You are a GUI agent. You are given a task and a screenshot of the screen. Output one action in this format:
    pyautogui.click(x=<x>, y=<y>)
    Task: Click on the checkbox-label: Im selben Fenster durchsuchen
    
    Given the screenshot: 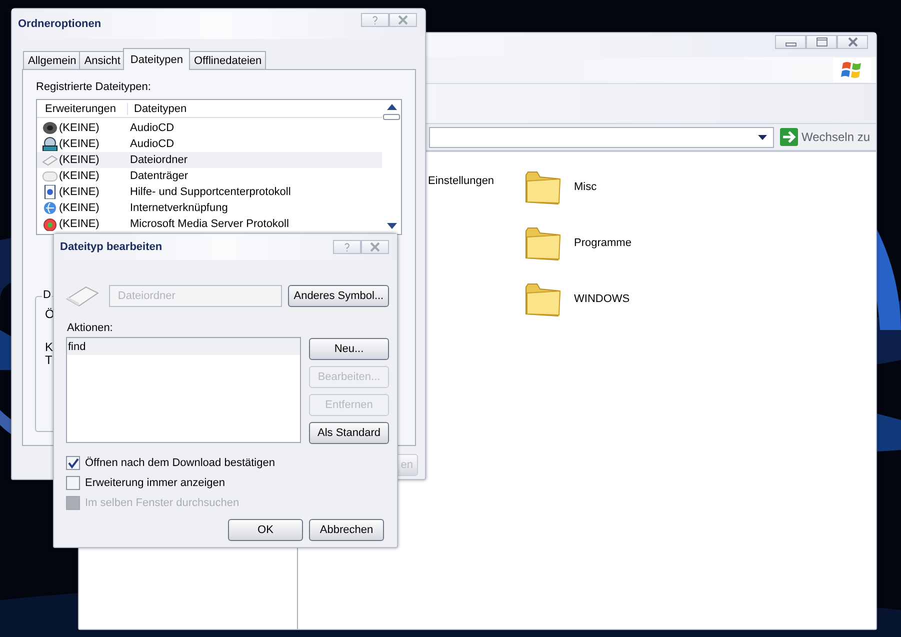 What is the action you would take?
    pyautogui.click(x=162, y=503)
    